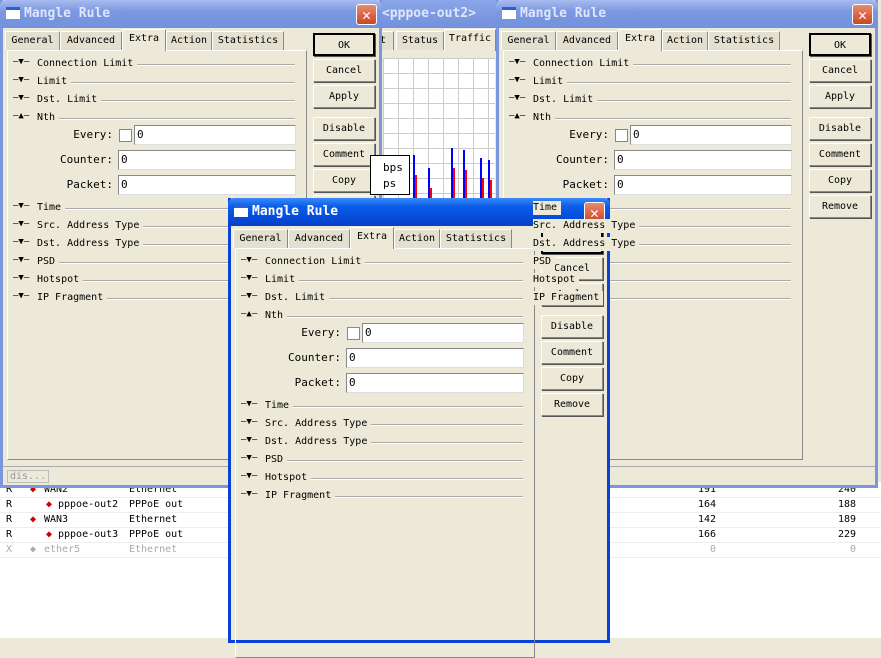 This screenshot has width=881, height=658. What do you see at coordinates (687, 14) in the screenshot?
I see `right-titlebar: Mangle Rule ✕` at bounding box center [687, 14].